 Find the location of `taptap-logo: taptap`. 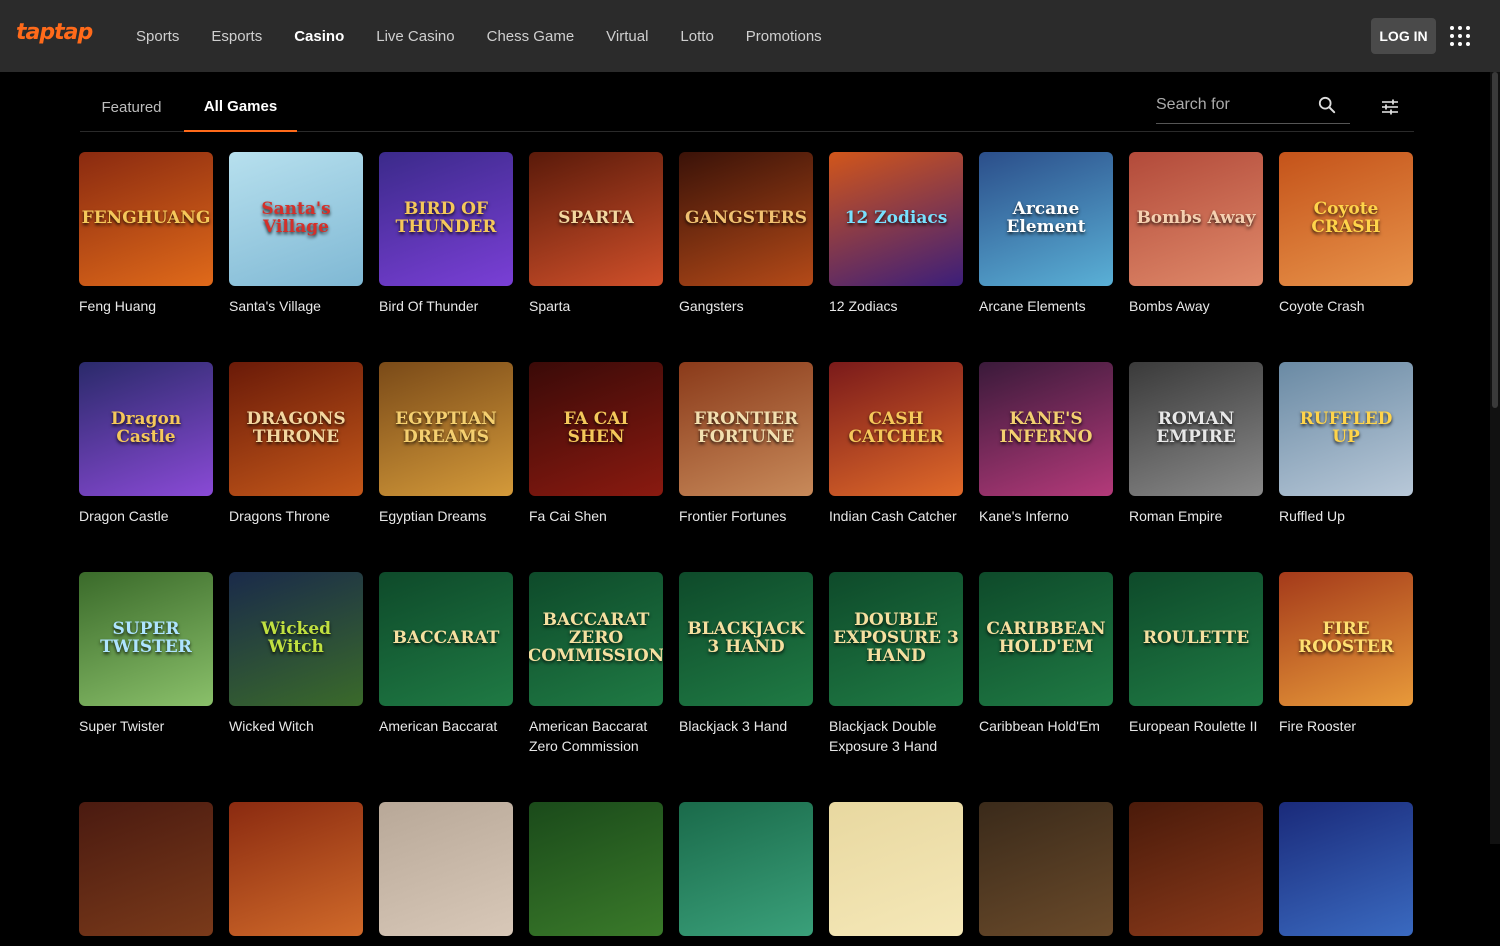

taptap-logo: taptap is located at coordinates (54, 32).